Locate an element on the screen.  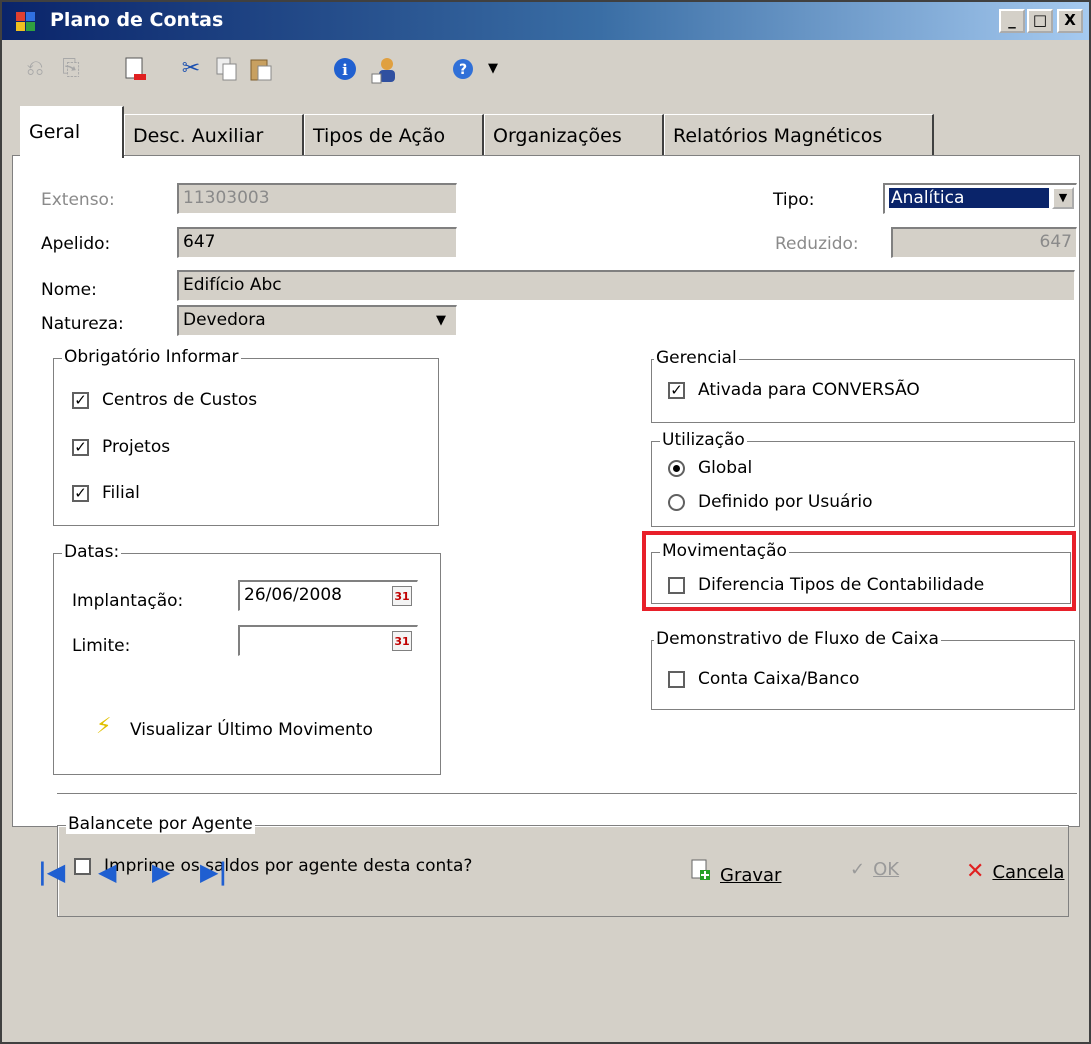
last-record-icon: ▶| is located at coordinates (213, 872).